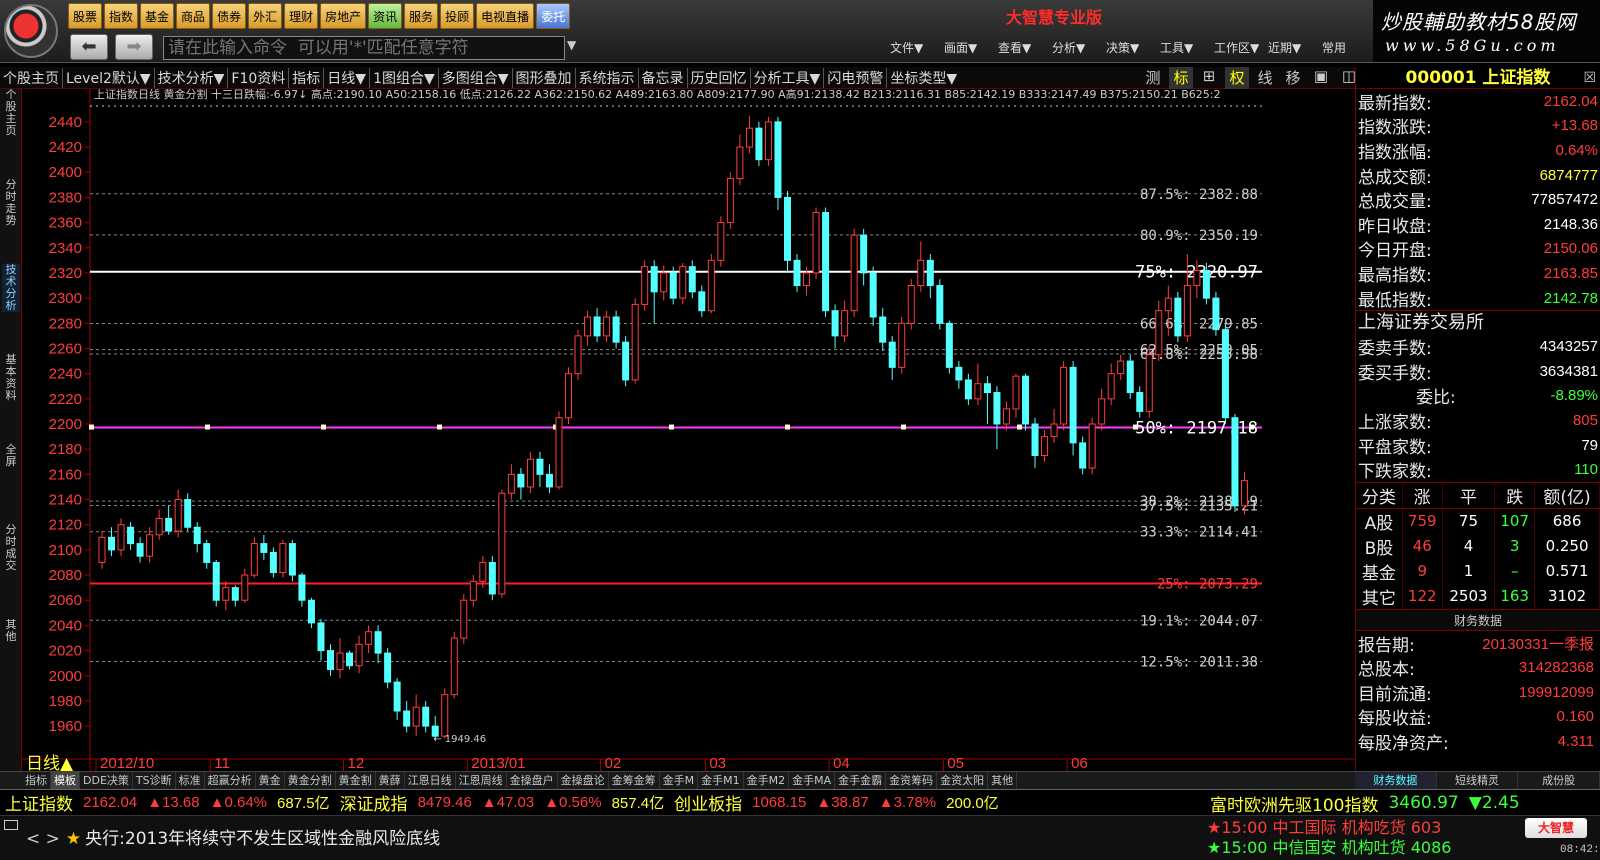  I want to click on indicator-tab: 黄金割, so click(356, 780).